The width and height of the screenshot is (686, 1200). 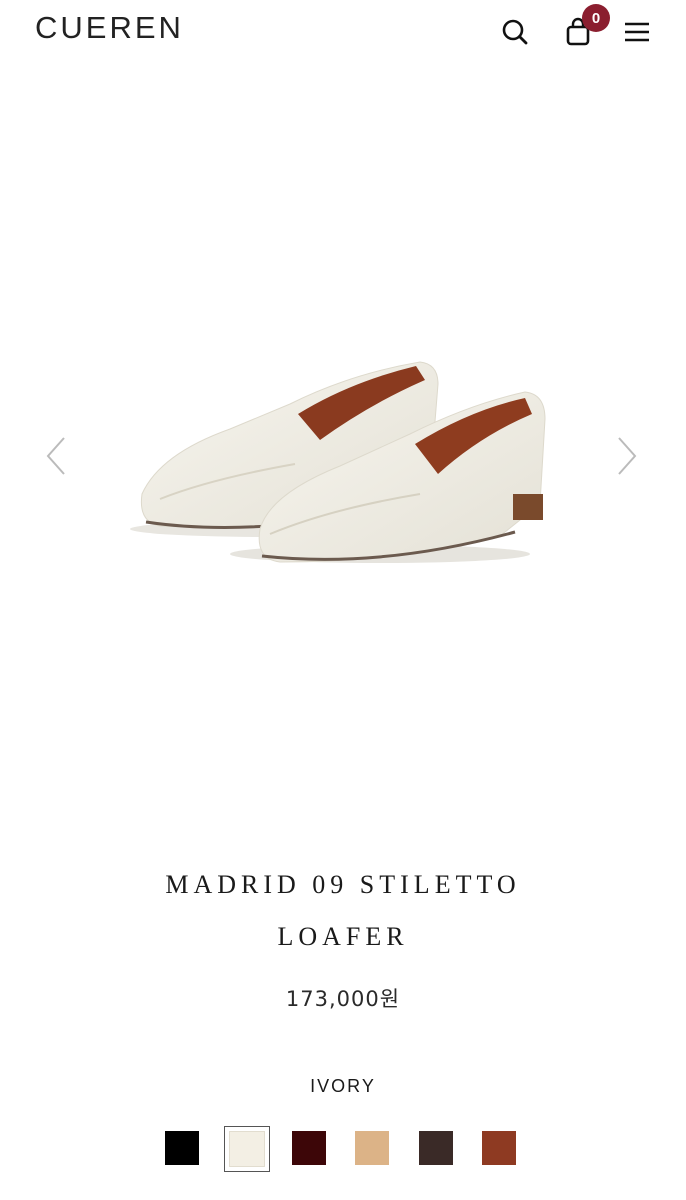 I want to click on color-swatch-black, so click(x=182, y=1148).